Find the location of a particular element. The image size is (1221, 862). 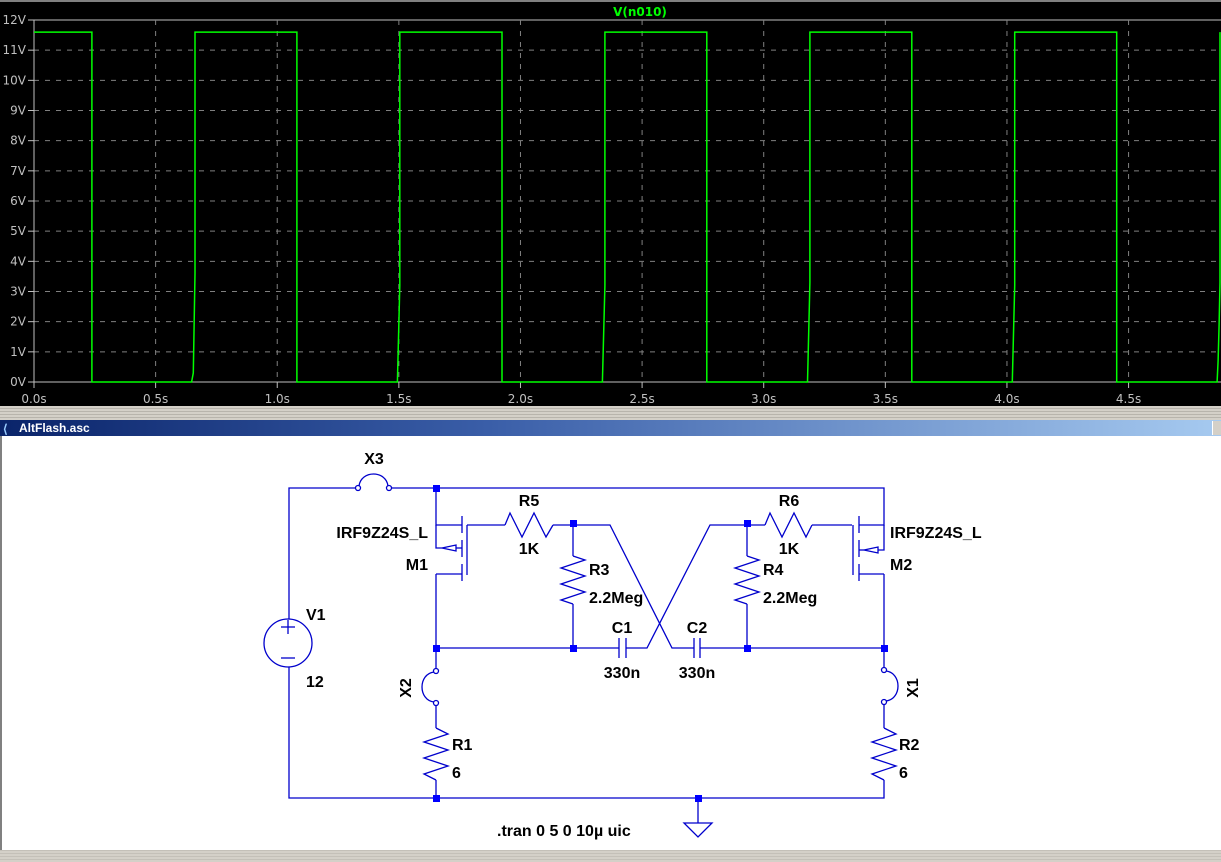

y-tick-label: 1V is located at coordinates (18, 352).